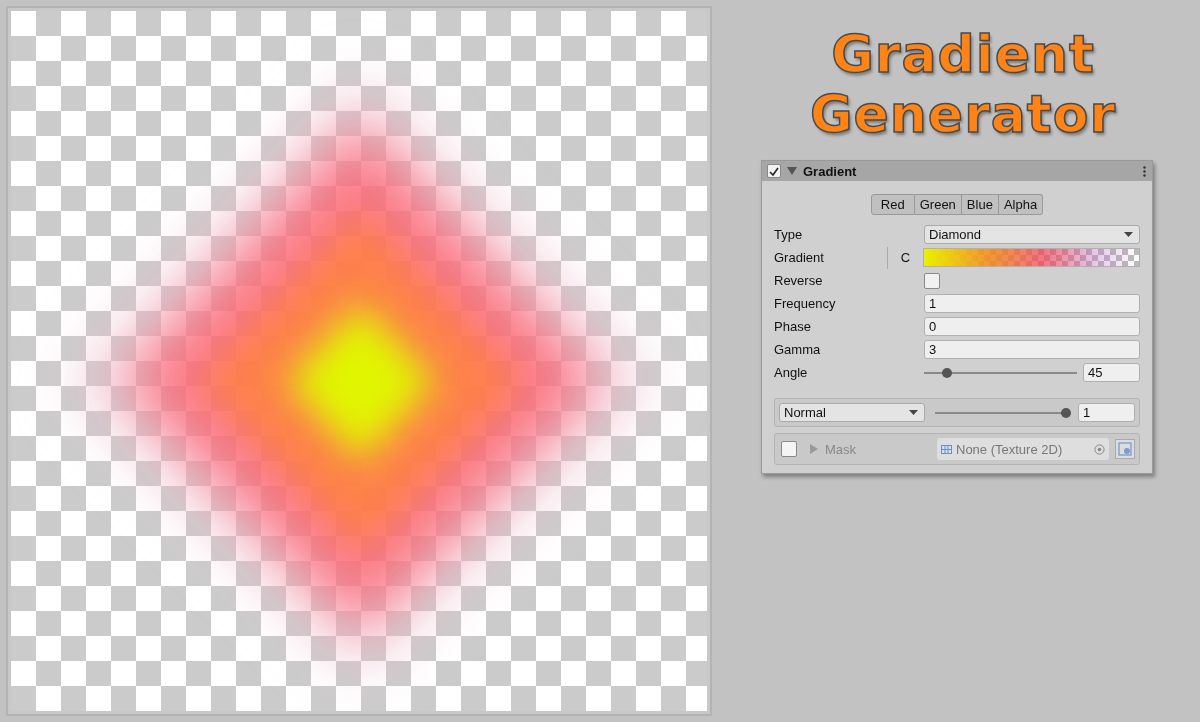  Describe the element at coordinates (830, 171) in the screenshot. I see `component-name: Gradient` at that location.